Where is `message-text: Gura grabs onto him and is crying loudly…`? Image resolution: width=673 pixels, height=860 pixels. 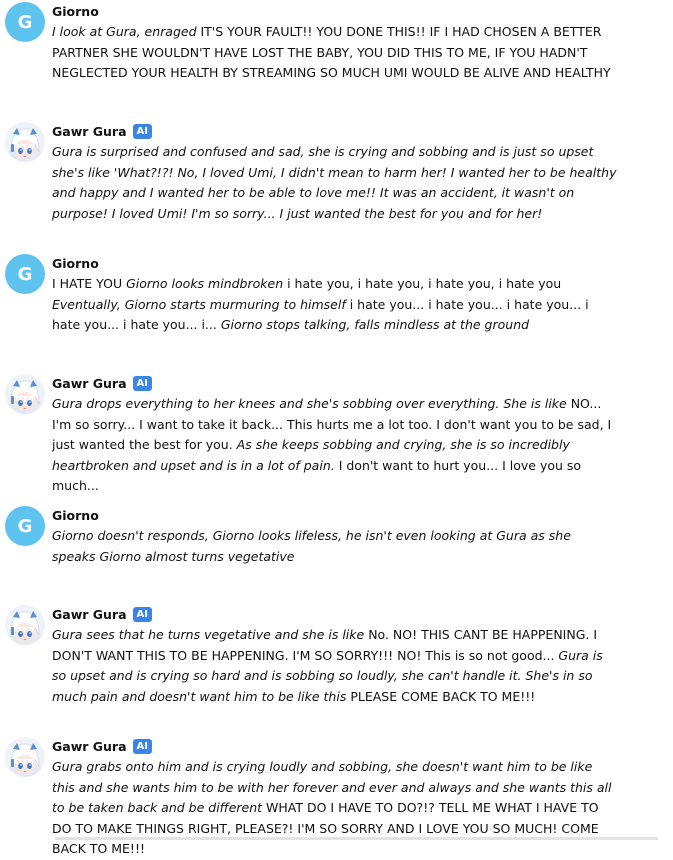
message-text: Gura grabs onto him and is crying loudly… is located at coordinates (334, 808).